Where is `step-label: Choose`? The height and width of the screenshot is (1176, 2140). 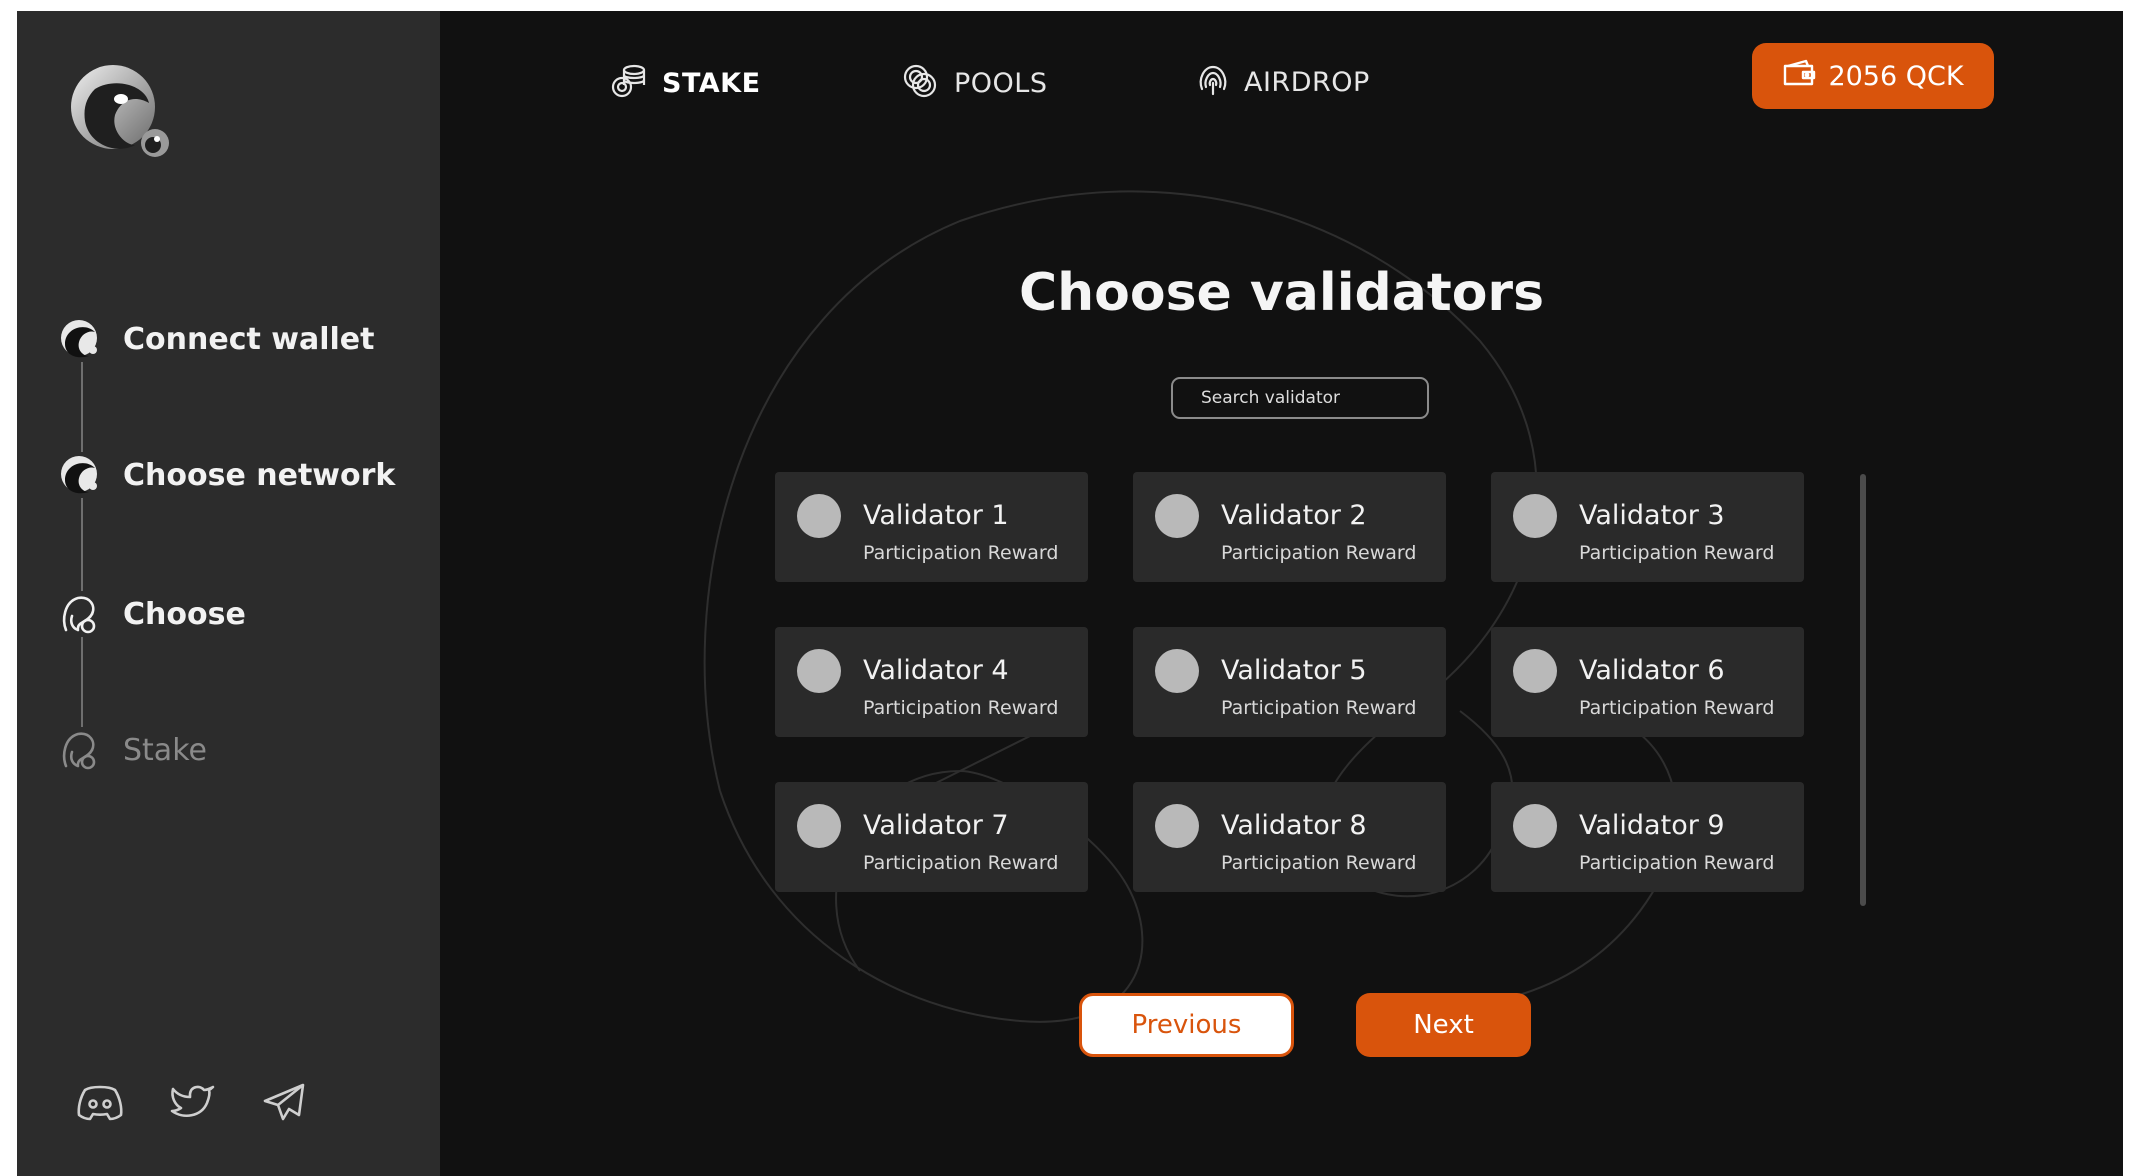 step-label: Choose is located at coordinates (184, 614).